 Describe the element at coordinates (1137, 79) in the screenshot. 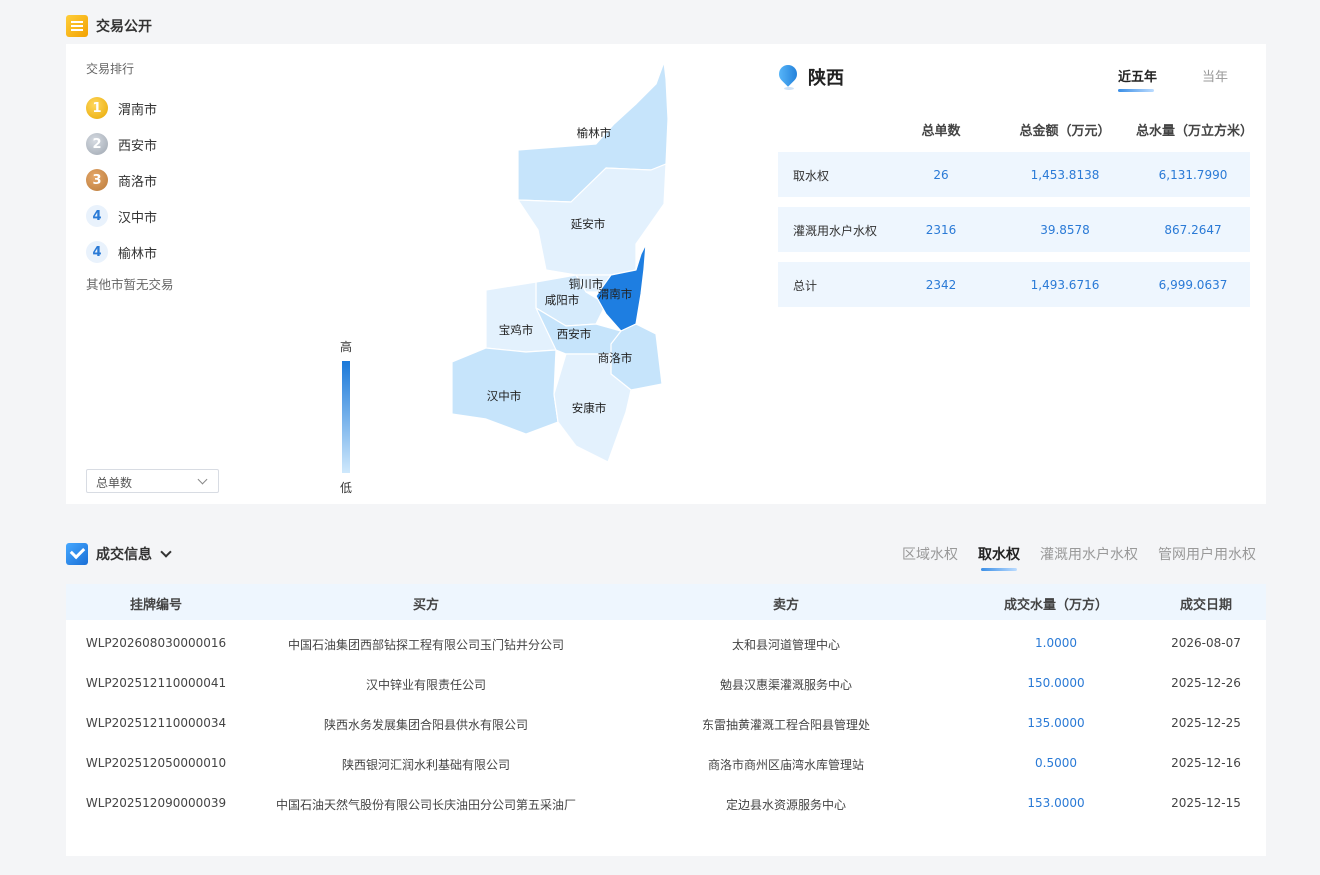

I see `tab-five-years: 近五年` at that location.